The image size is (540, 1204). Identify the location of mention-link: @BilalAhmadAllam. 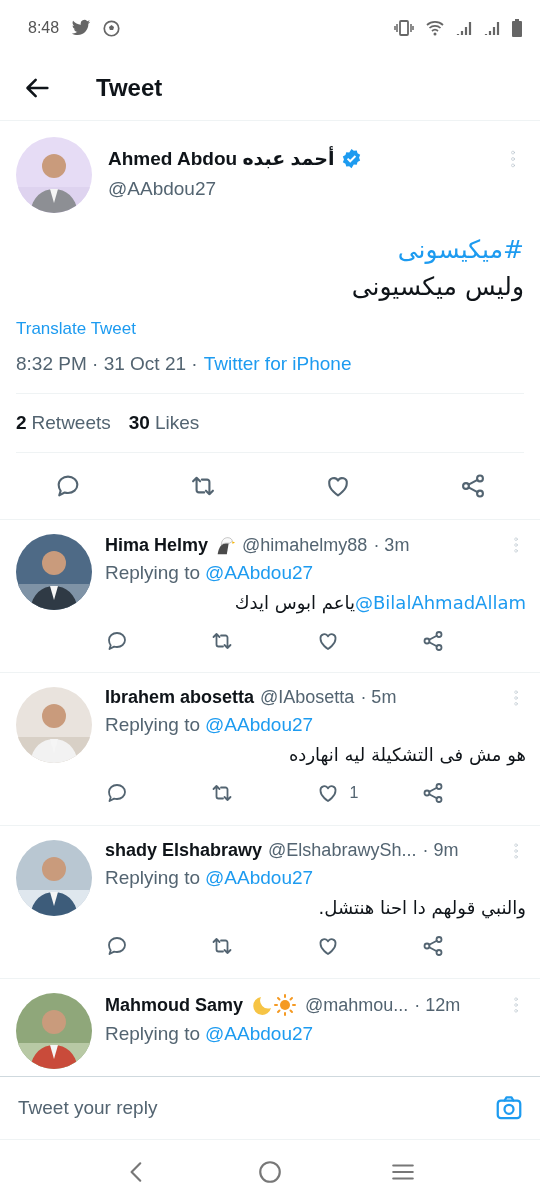
(440, 602).